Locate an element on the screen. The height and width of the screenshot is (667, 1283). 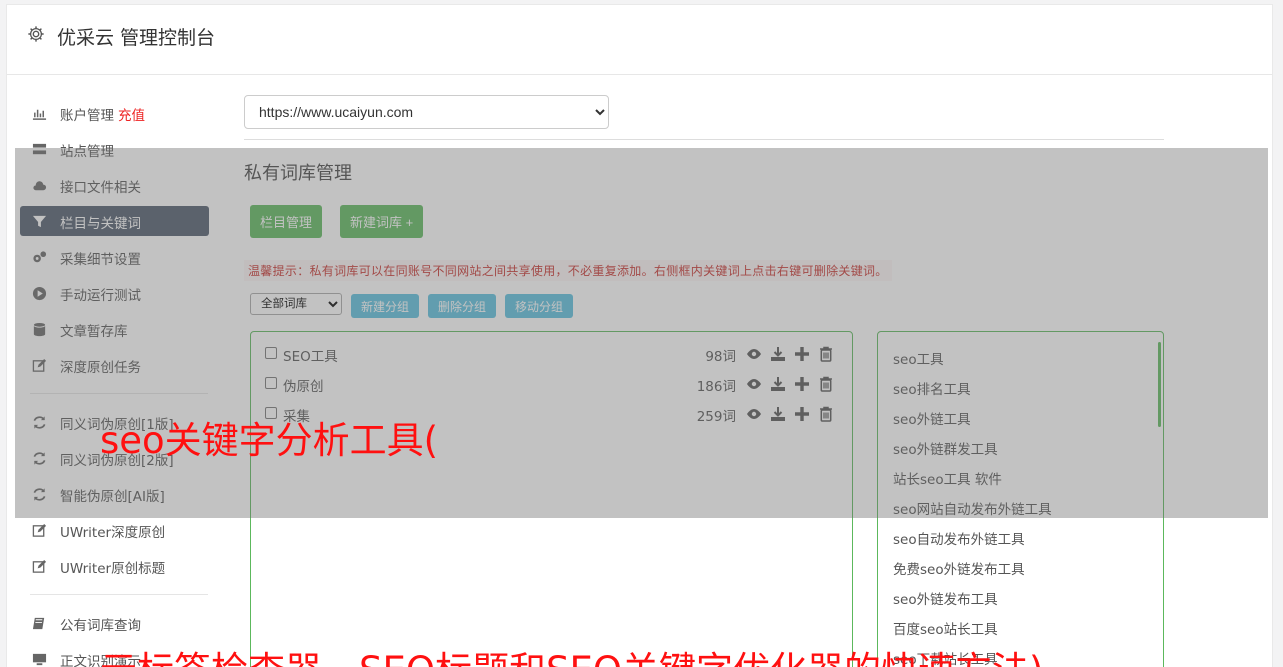
sidebar-item-label: 公有词库查询 is located at coordinates (100, 626).